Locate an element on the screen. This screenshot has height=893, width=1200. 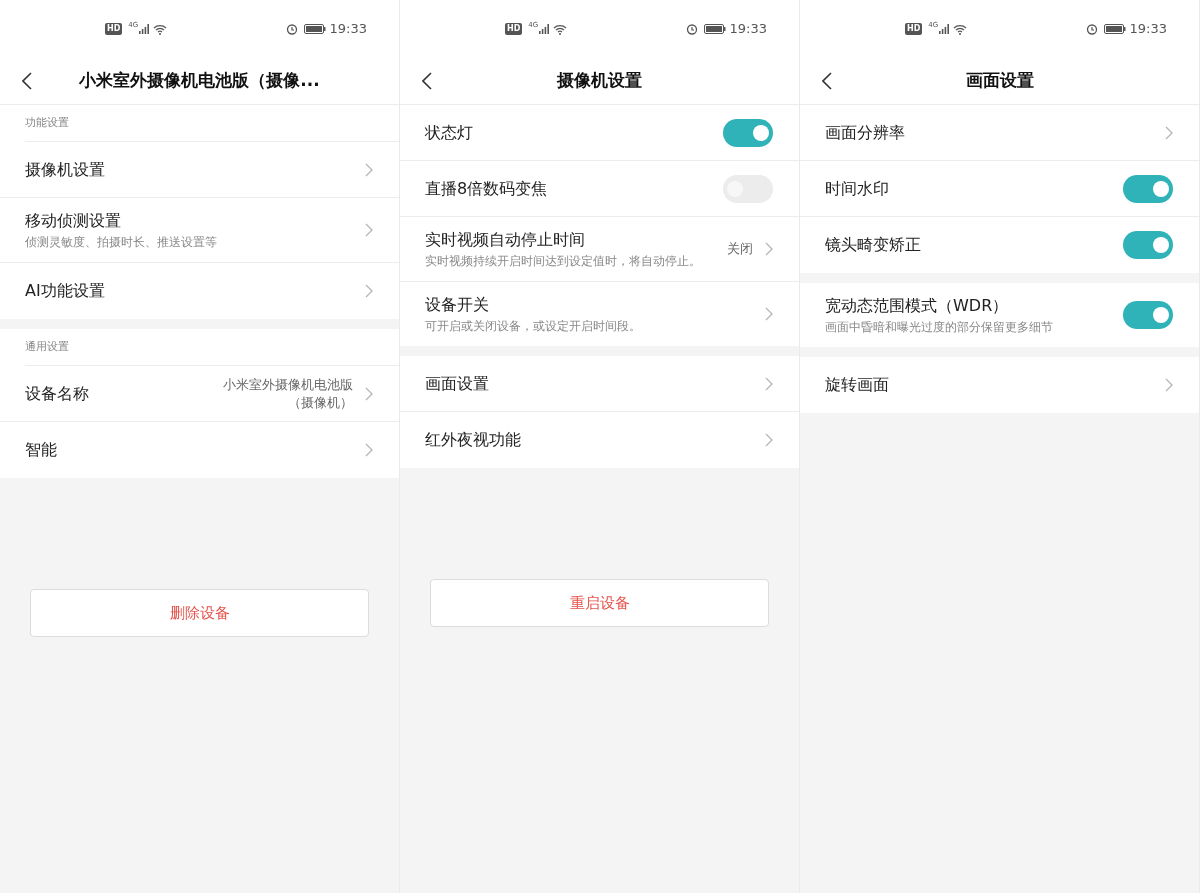
section-header: 功能设置 is located at coordinates (47, 122).